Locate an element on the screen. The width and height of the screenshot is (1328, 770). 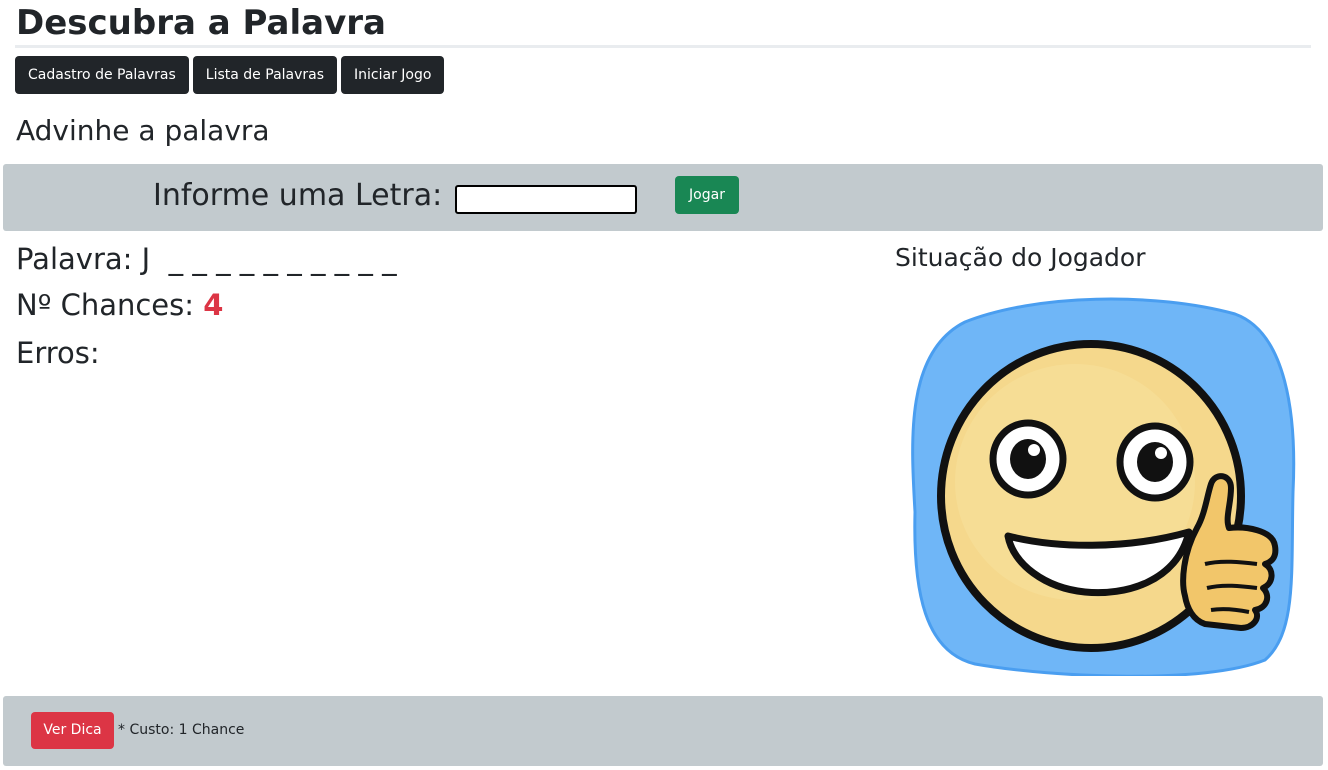
hint-cost-note: * Custo: 1 Chance is located at coordinates (181, 730).